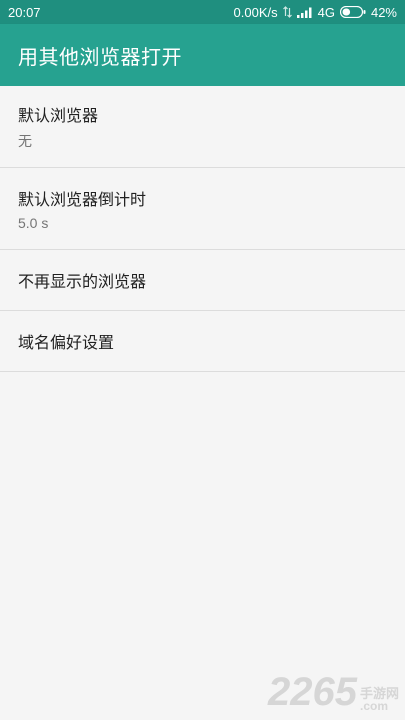 Image resolution: width=405 pixels, height=720 pixels. Describe the element at coordinates (202, 127) in the screenshot. I see `default-browser-item: 默认浏览器 无` at that location.